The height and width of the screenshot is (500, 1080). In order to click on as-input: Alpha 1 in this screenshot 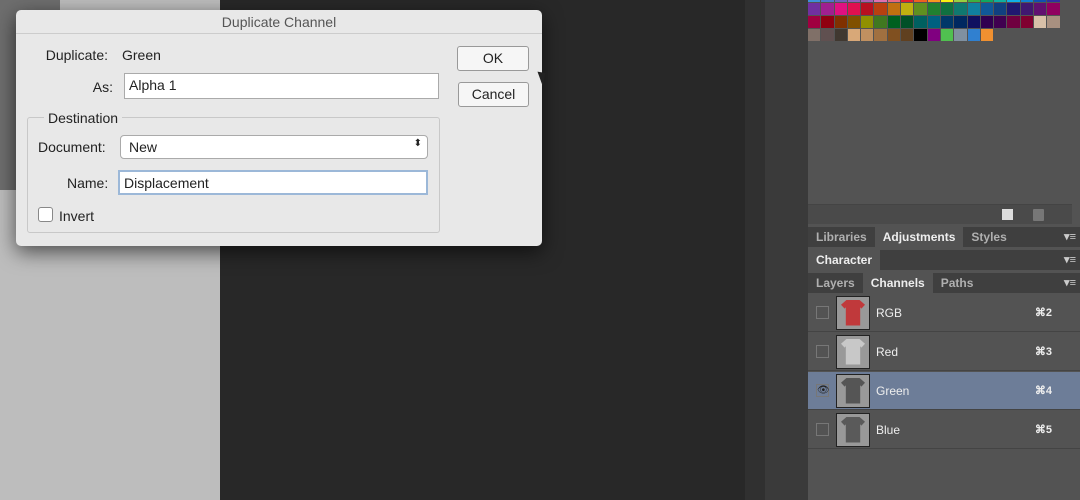, I will do `click(281, 86)`.